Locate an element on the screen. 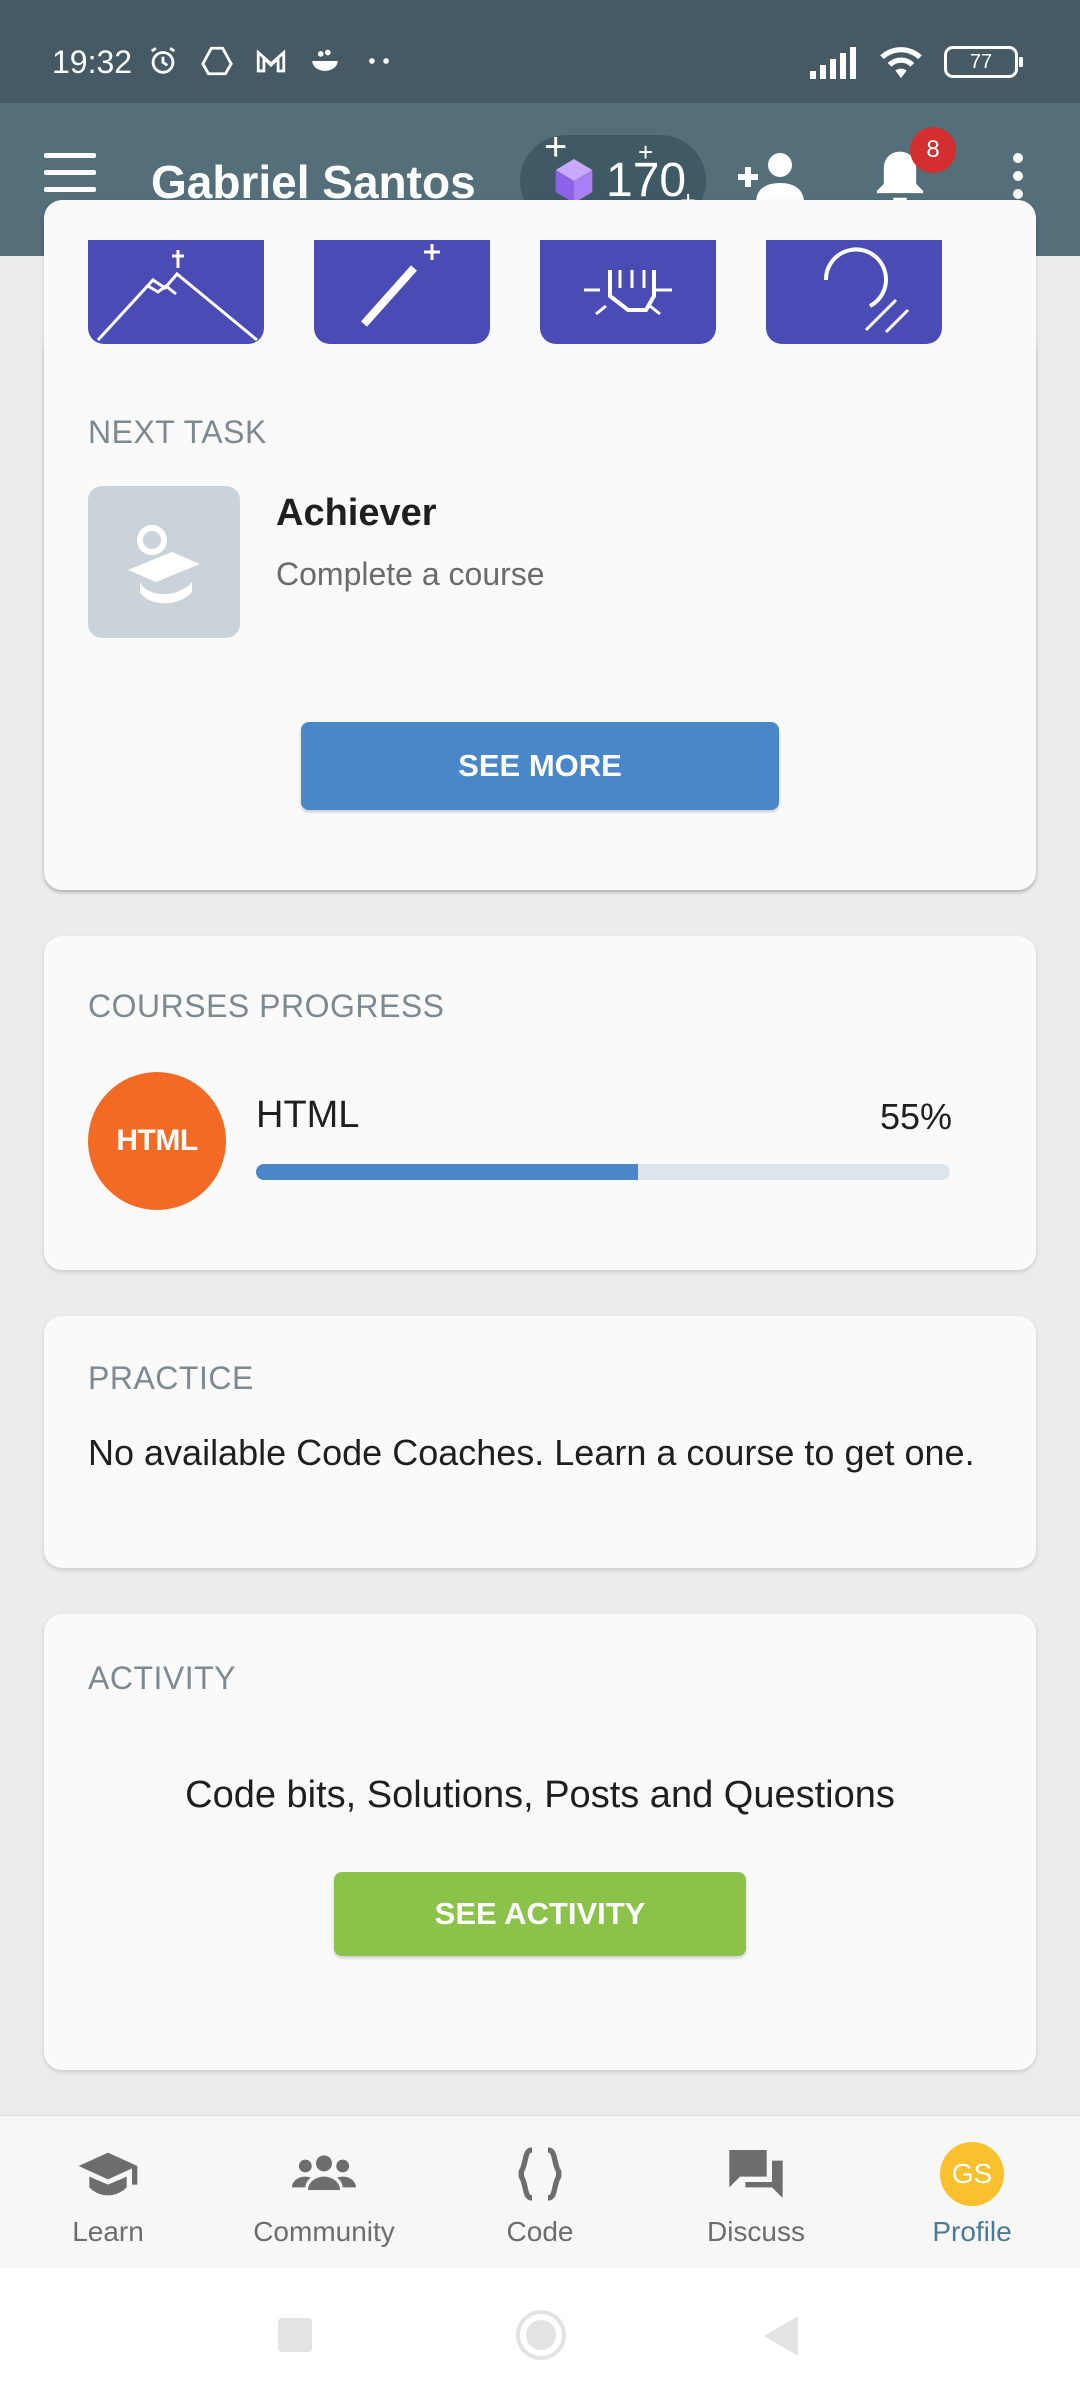  wand-icon is located at coordinates (400, 285).